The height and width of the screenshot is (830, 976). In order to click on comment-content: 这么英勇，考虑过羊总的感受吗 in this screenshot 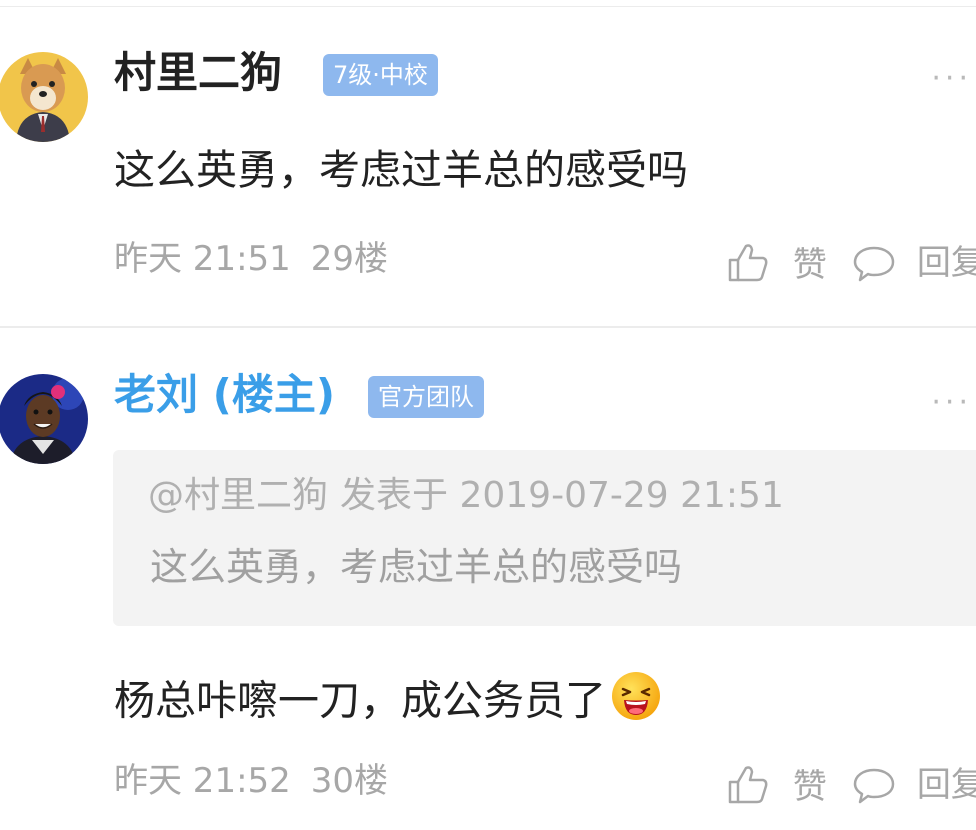, I will do `click(401, 170)`.